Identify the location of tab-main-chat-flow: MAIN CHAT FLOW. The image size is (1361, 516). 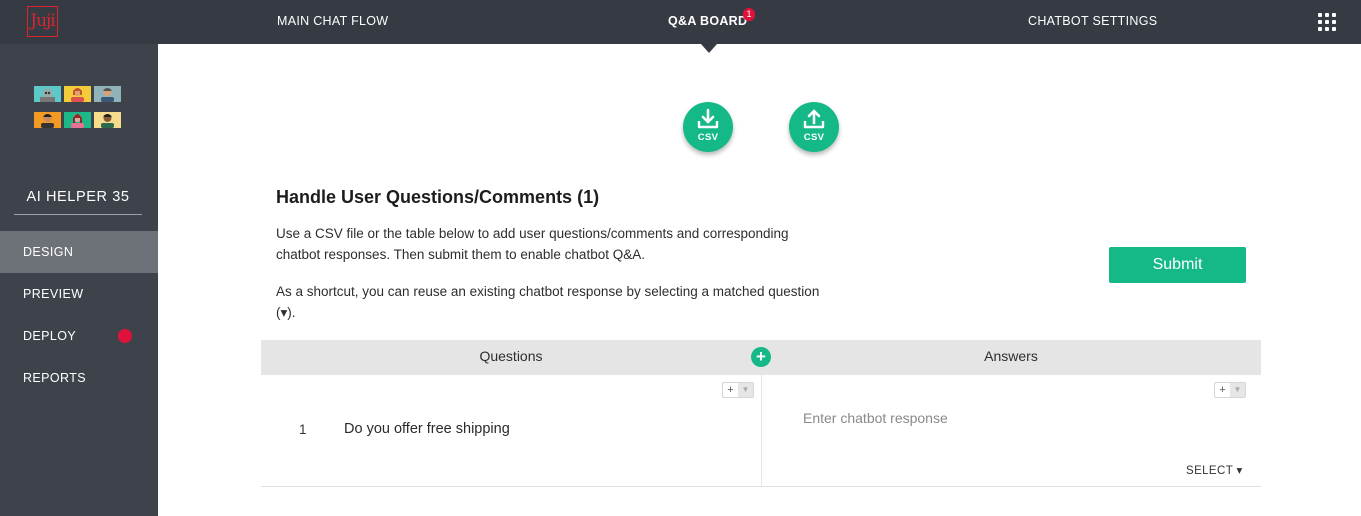
(332, 21).